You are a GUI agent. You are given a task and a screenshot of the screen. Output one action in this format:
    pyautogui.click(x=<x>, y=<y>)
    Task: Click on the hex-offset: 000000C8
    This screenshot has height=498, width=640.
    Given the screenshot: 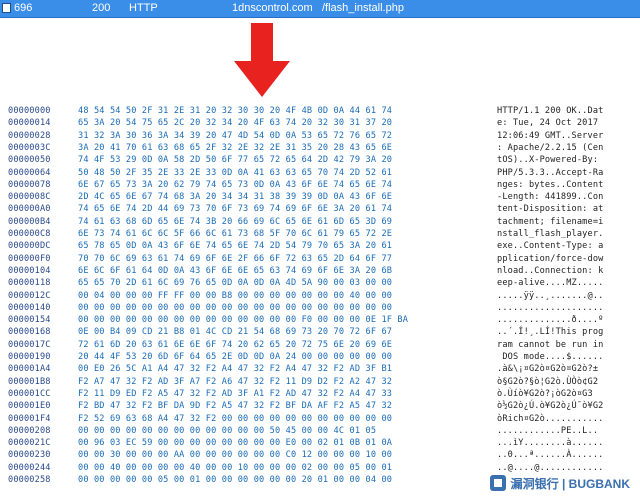 What is the action you would take?
    pyautogui.click(x=29, y=234)
    